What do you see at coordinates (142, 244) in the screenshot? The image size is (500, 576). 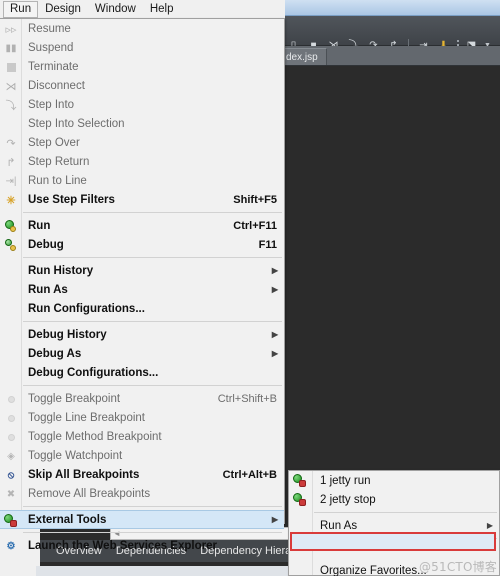 I see `menu-item-debug: Debug F11` at bounding box center [142, 244].